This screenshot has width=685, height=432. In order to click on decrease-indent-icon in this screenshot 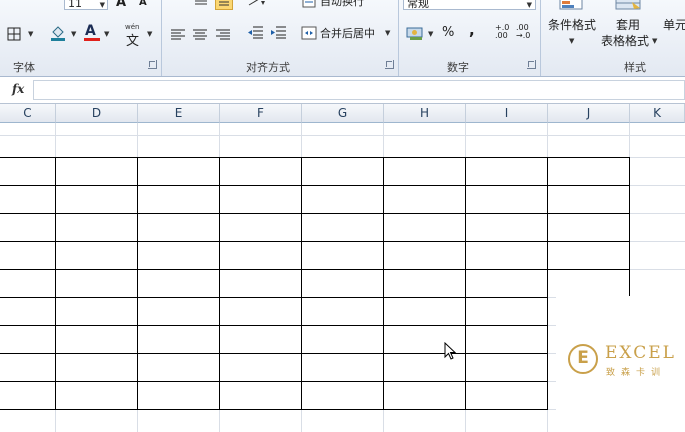, I will do `click(255, 32)`.